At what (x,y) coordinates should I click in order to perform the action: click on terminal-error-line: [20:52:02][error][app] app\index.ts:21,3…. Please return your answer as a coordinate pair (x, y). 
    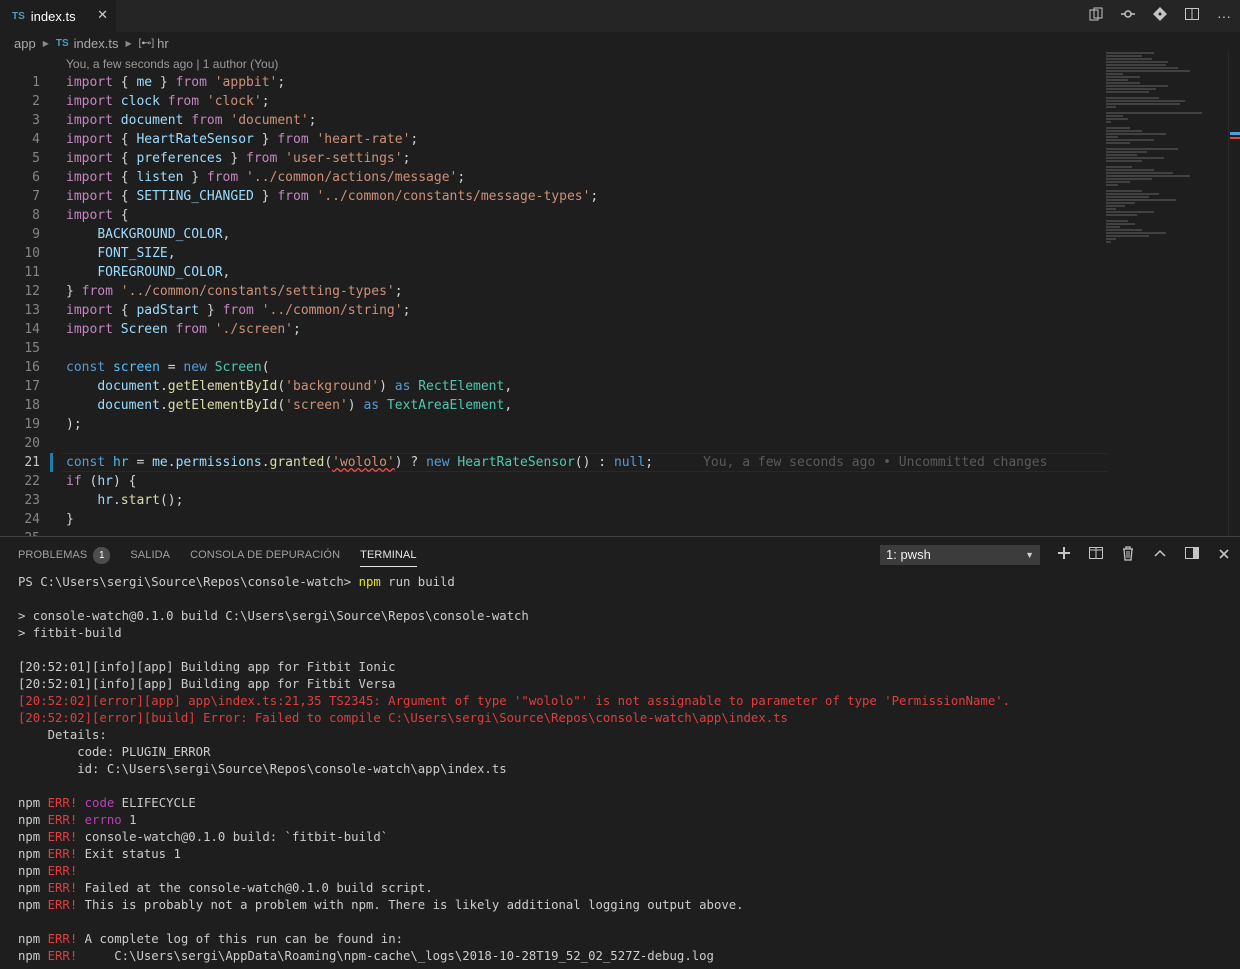
    Looking at the image, I should click on (514, 701).